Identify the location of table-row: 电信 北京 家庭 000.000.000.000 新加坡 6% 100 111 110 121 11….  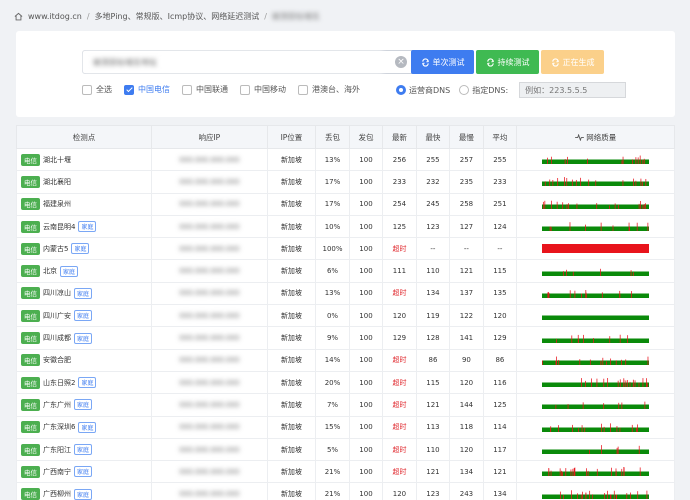
(345, 271).